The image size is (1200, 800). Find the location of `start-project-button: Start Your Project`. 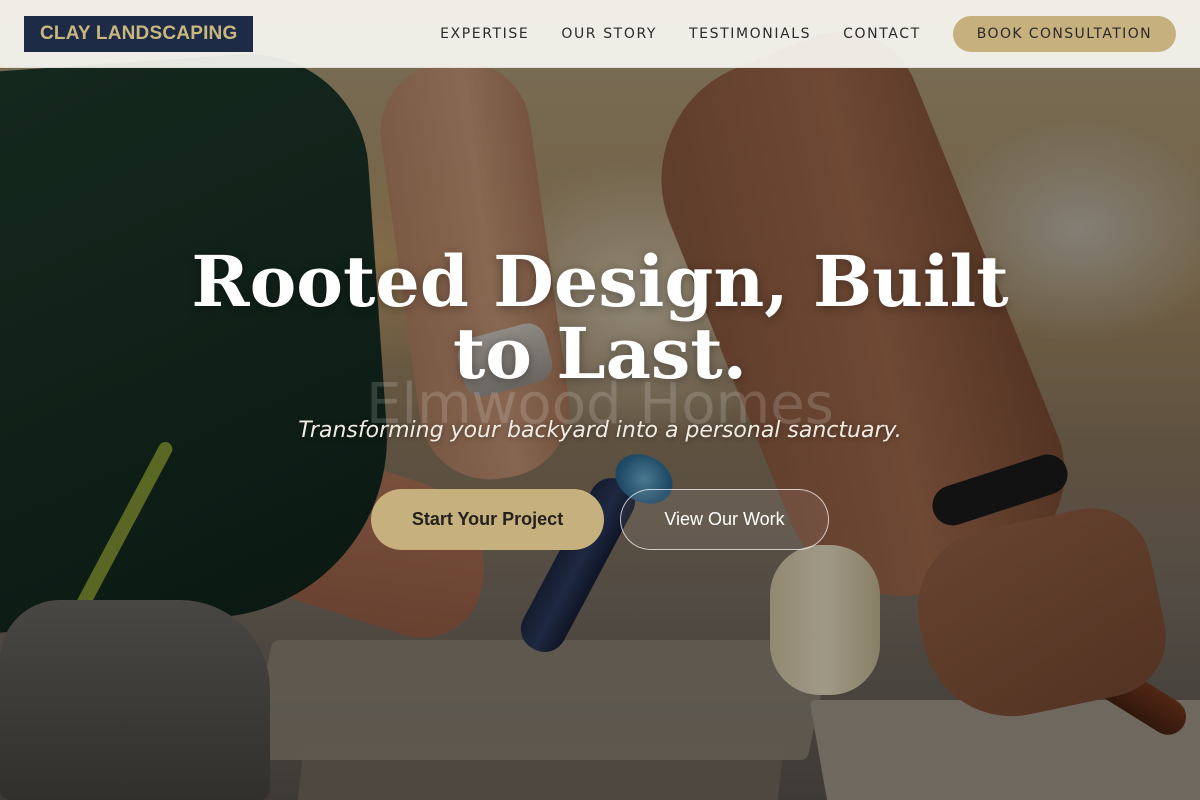

start-project-button: Start Your Project is located at coordinates (487, 519).